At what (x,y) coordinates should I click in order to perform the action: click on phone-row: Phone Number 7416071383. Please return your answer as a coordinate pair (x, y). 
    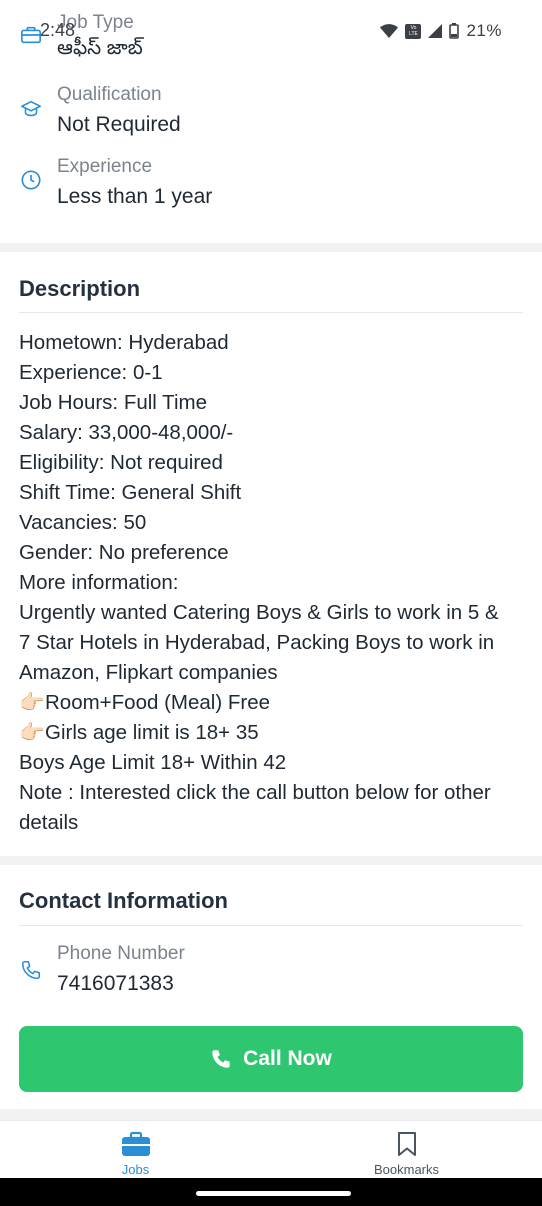
    Looking at the image, I should click on (271, 972).